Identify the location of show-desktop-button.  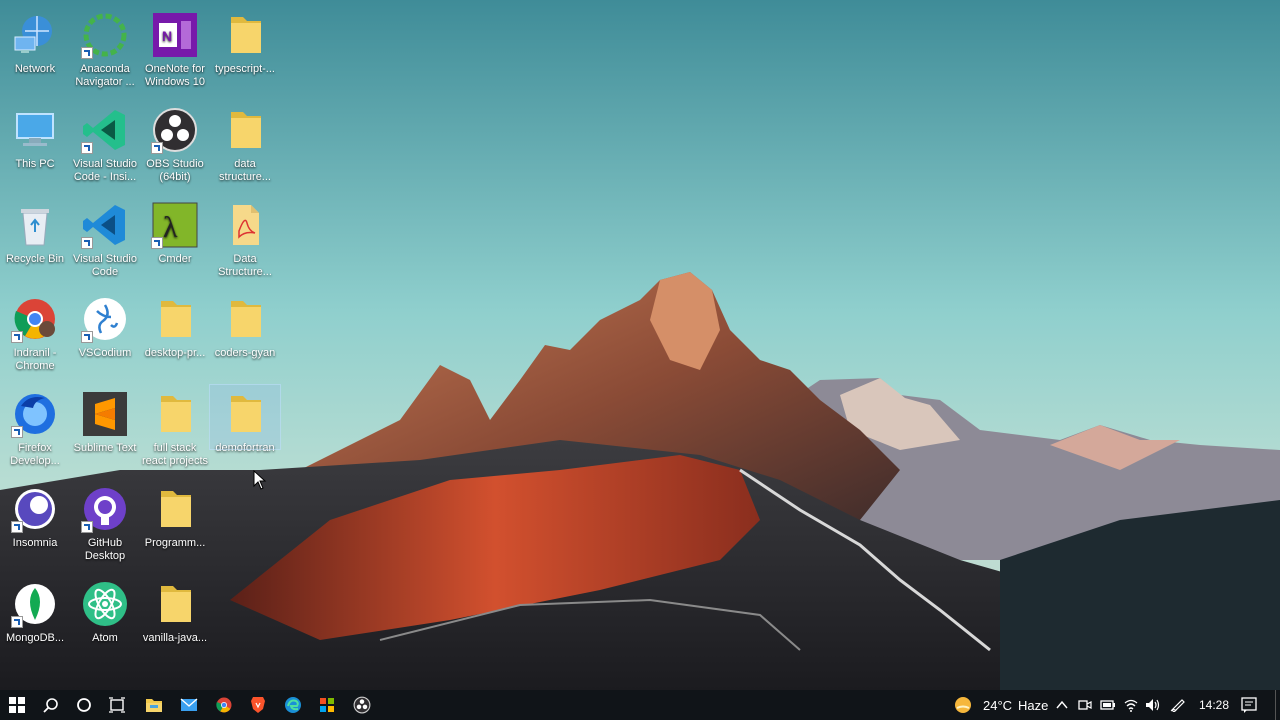
(1275, 705).